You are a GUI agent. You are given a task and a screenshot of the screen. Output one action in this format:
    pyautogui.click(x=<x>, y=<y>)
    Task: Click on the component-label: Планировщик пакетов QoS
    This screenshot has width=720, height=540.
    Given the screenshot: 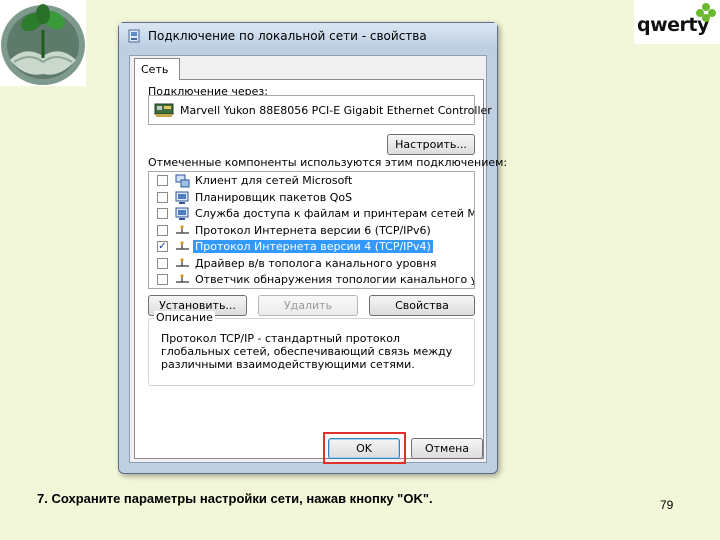 What is the action you would take?
    pyautogui.click(x=274, y=197)
    